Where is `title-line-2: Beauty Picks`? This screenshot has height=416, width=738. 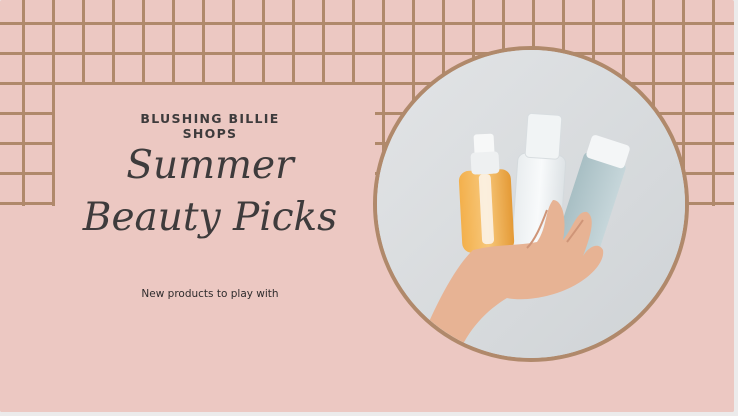
title-line-2: Beauty Picks is located at coordinates (210, 217).